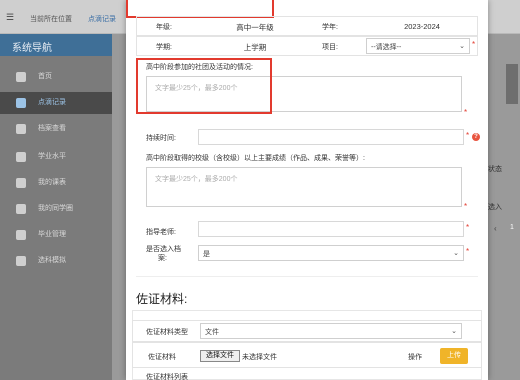 This screenshot has width=520, height=380. What do you see at coordinates (167, 377) in the screenshot?
I see `evidence-list-label: 佐证材料列表` at bounding box center [167, 377].